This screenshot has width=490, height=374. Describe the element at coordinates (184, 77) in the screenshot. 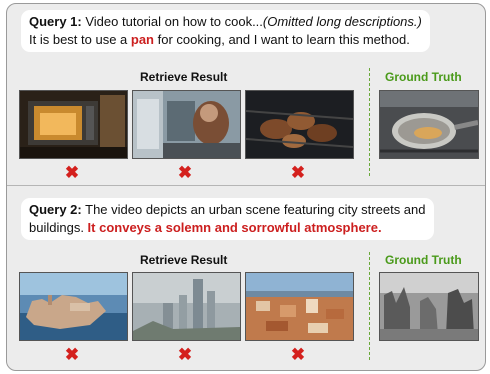

I see `query-1-retrieve-label: Retrieve Result` at that location.